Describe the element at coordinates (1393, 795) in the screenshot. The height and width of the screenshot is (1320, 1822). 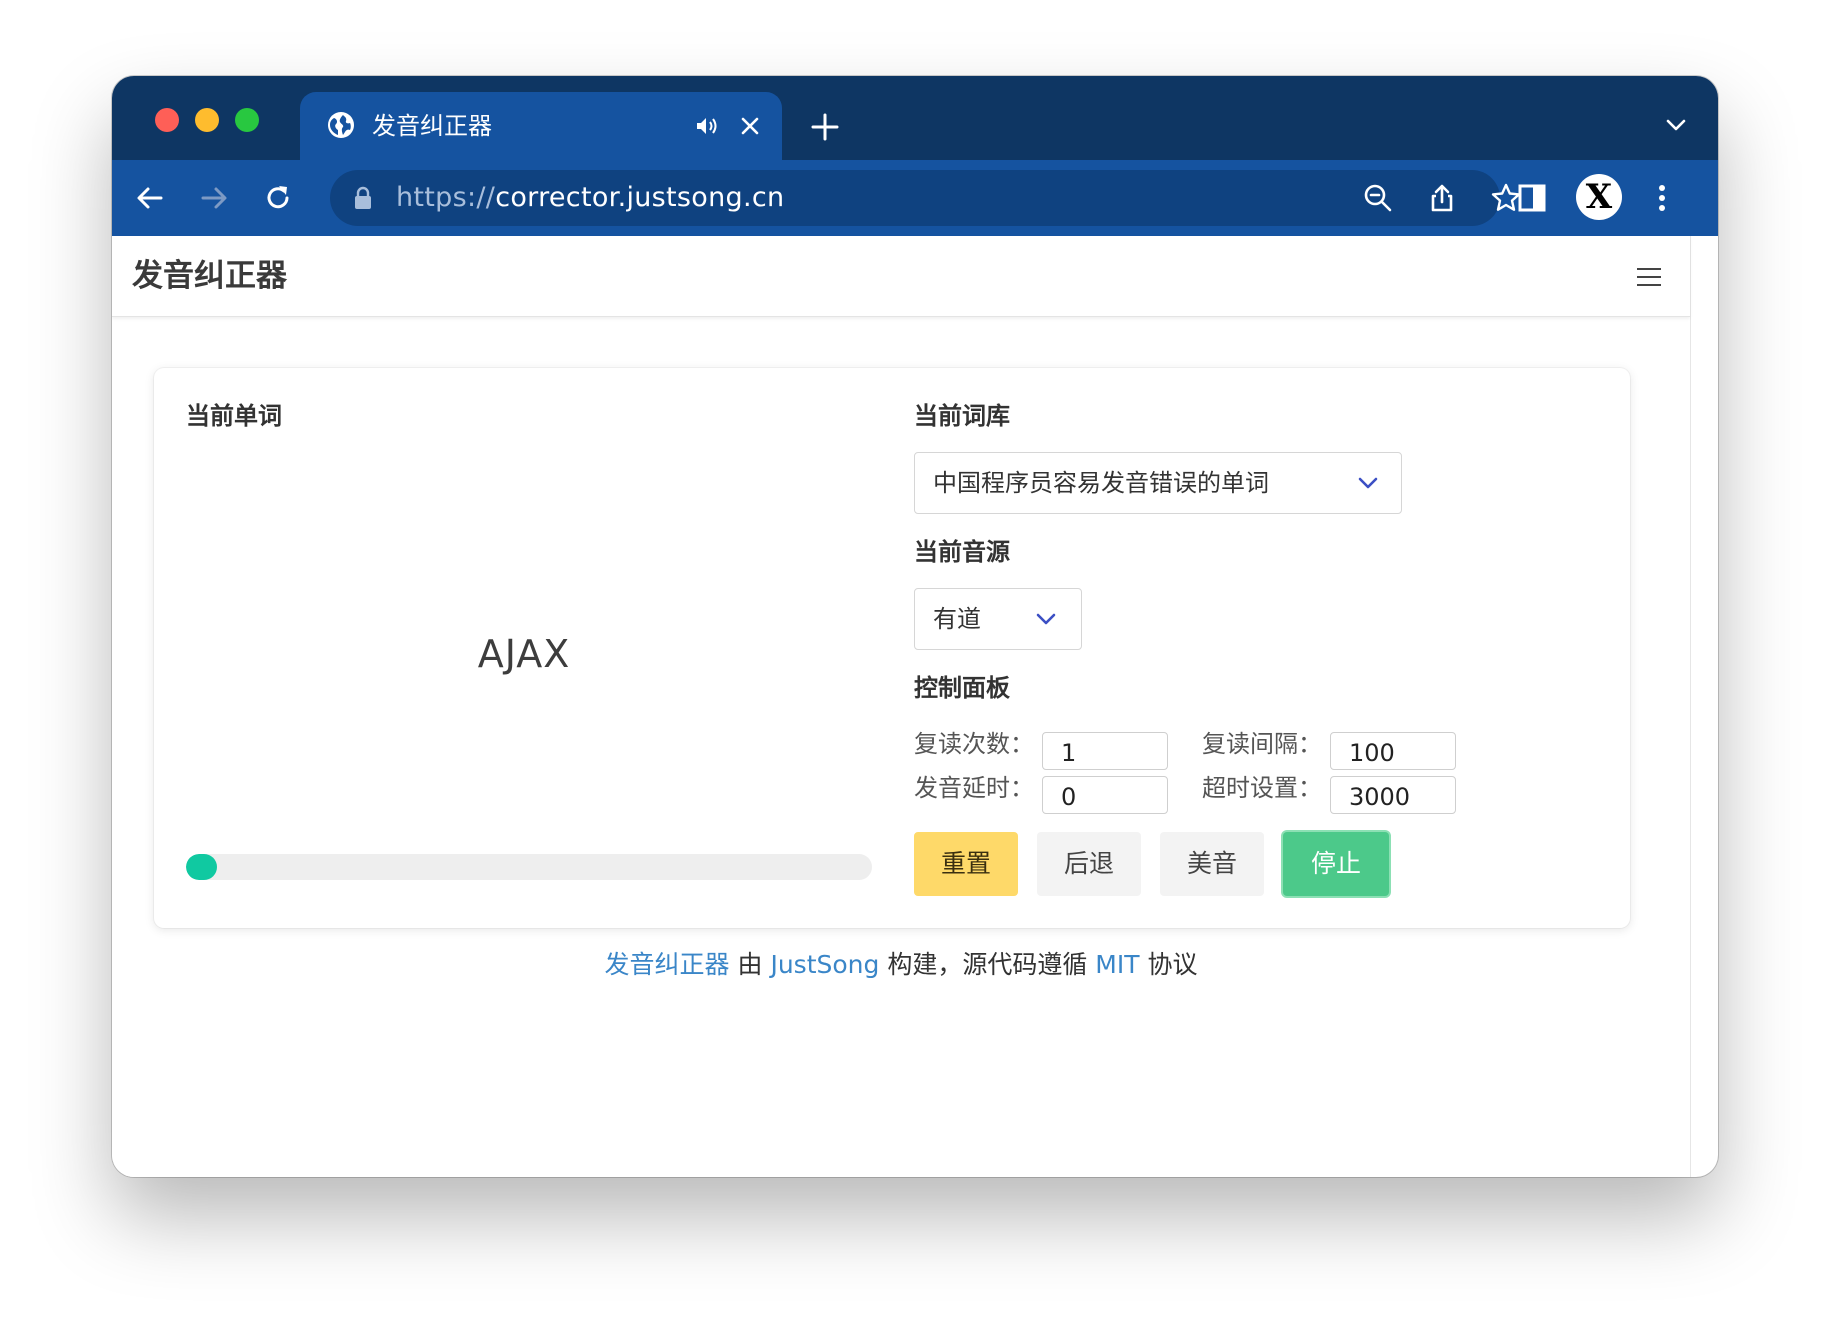
I see `timeout-input` at that location.